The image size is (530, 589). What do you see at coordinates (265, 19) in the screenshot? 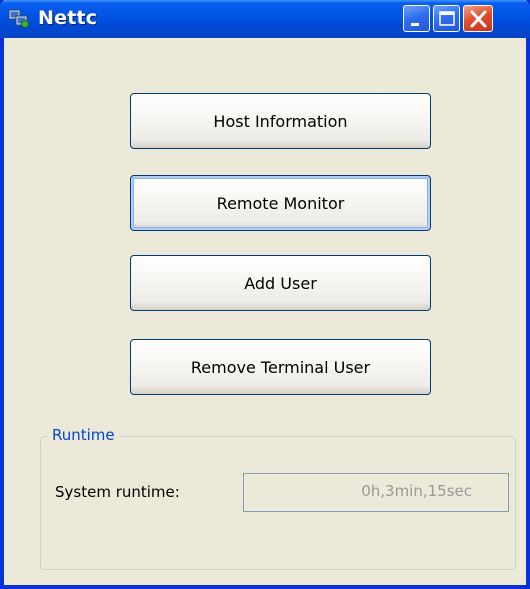
I see `title-bar: Nettc` at bounding box center [265, 19].